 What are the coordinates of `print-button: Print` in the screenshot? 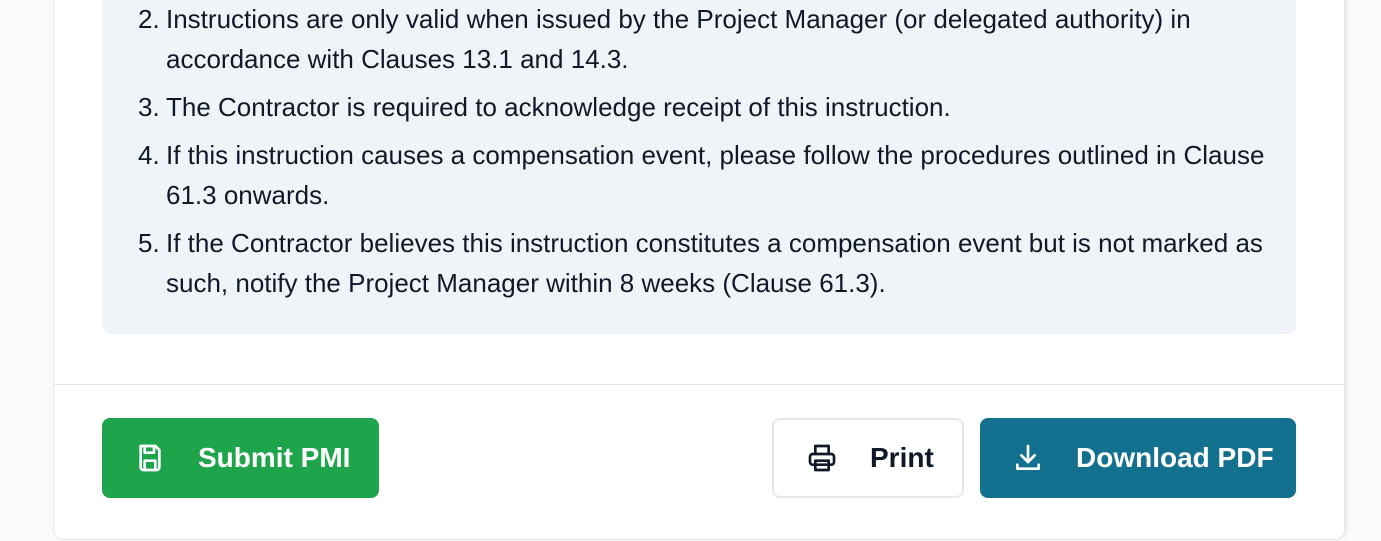 It's located at (868, 458).